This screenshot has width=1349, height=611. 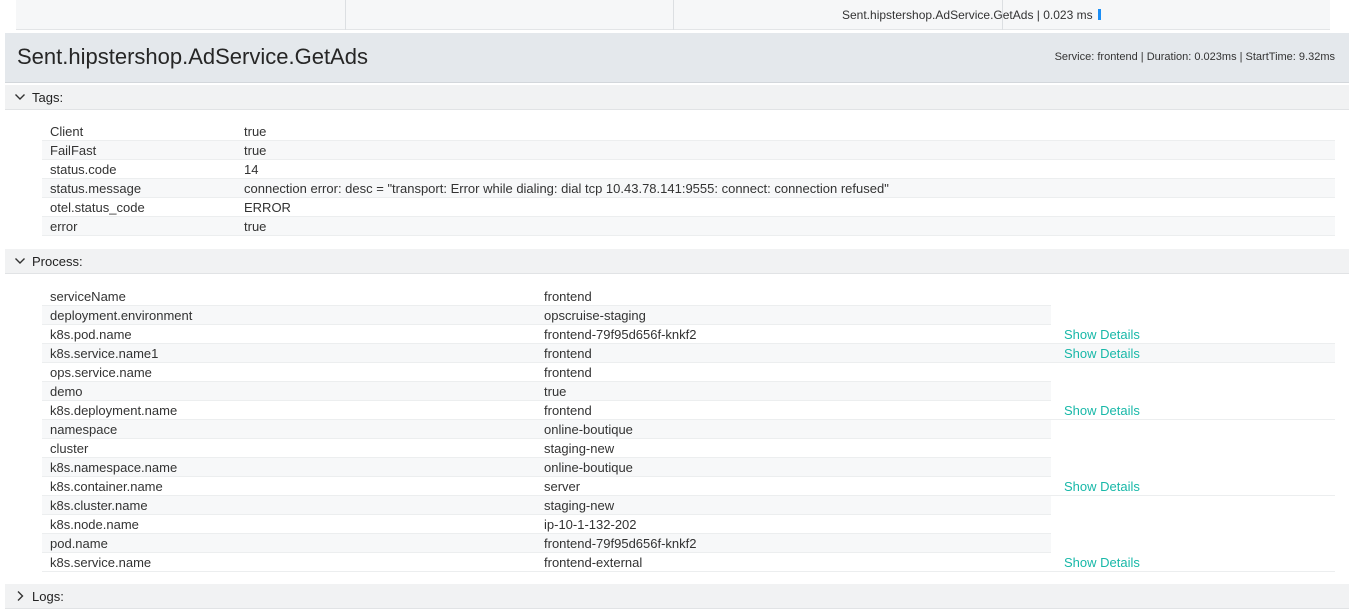 I want to click on table-row: cluster staging-new, so click(x=546, y=448).